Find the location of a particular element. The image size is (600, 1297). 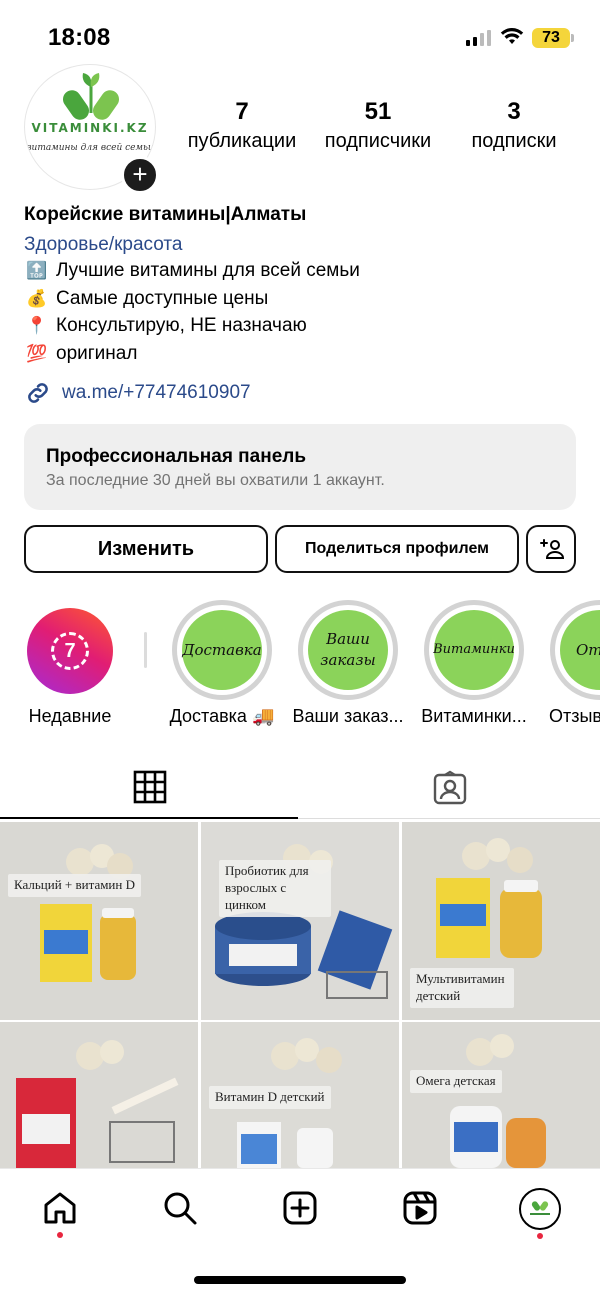

highlight-reviews: Отз is located at coordinates (575, 650).